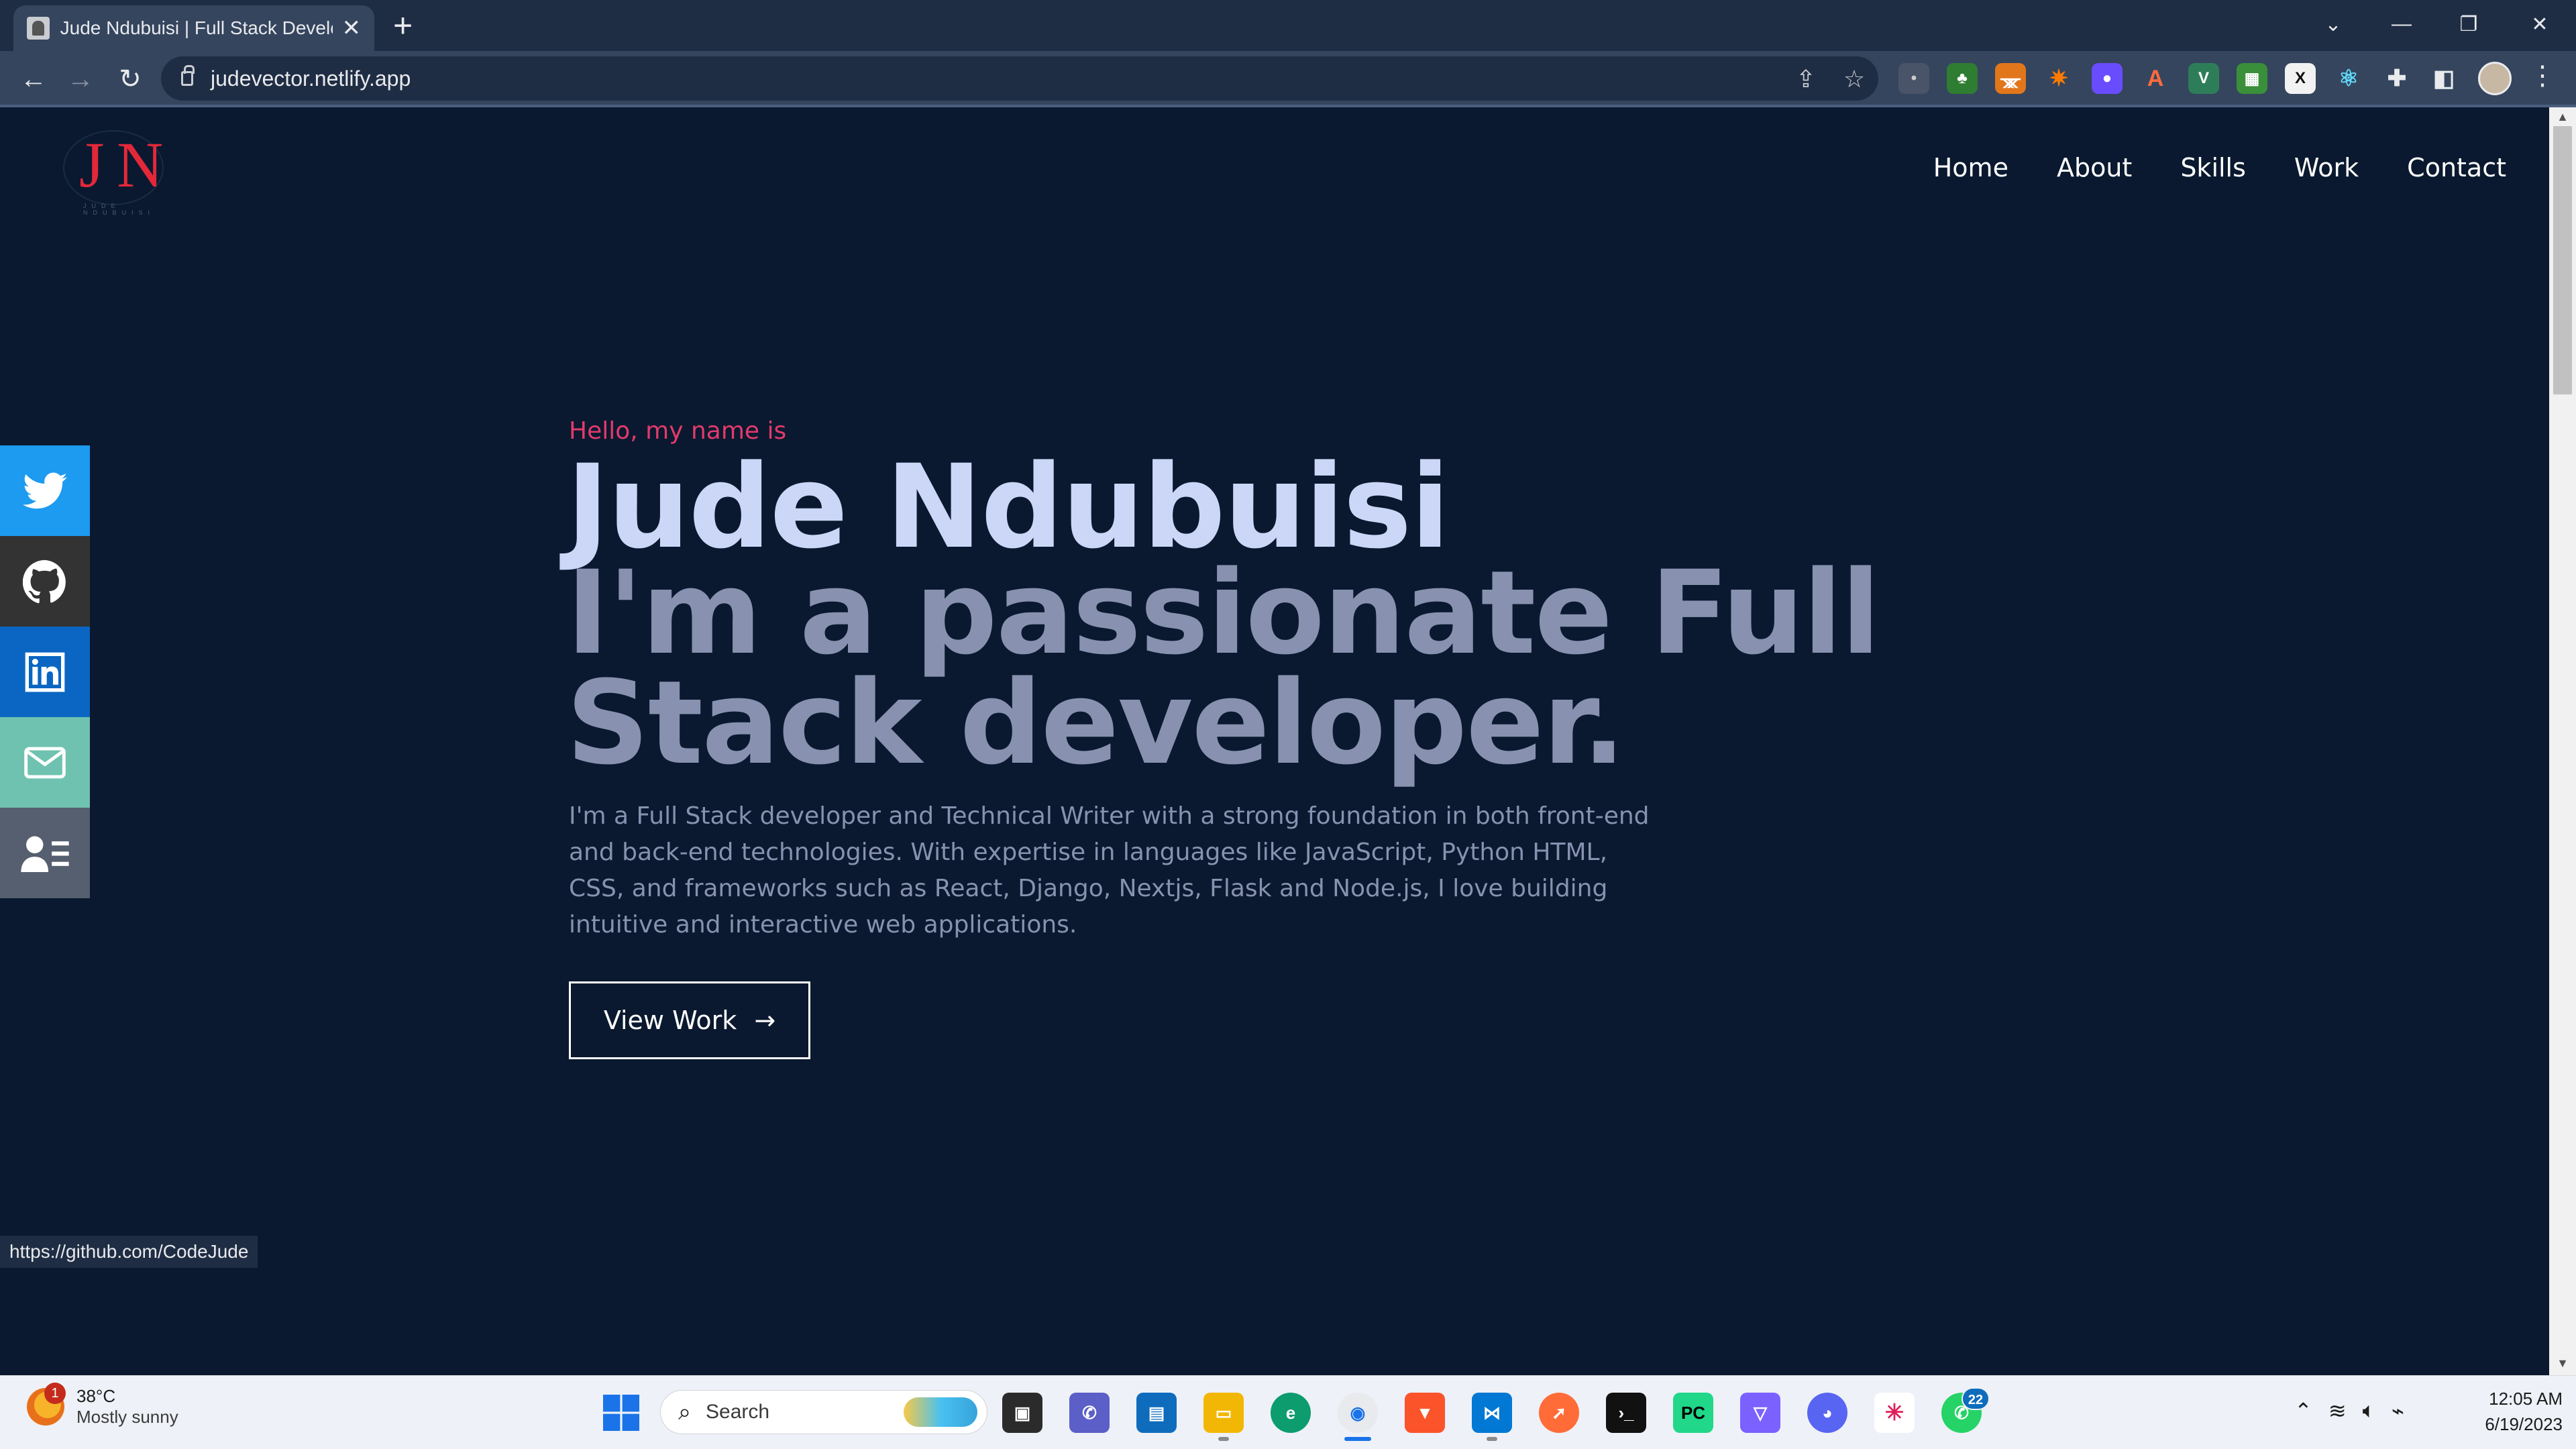  Describe the element at coordinates (1358, 1413) in the screenshot. I see `chrome-icon: ◉` at that location.